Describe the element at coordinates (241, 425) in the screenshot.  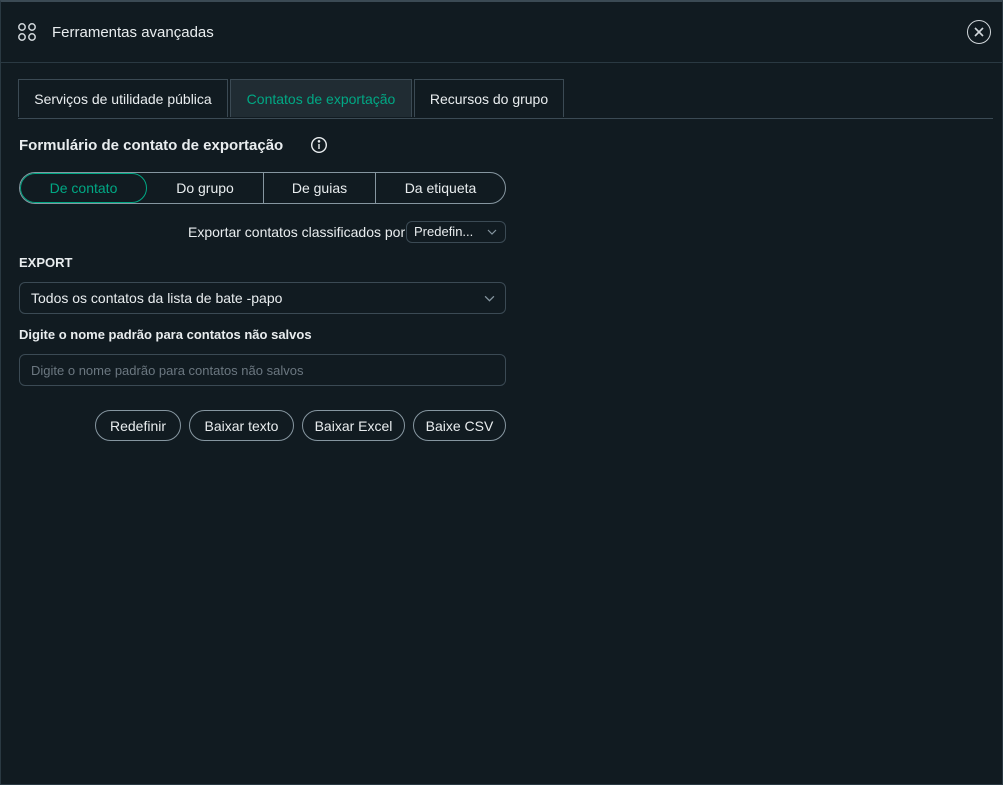
I see `download-text-button: Baixar texto` at that location.